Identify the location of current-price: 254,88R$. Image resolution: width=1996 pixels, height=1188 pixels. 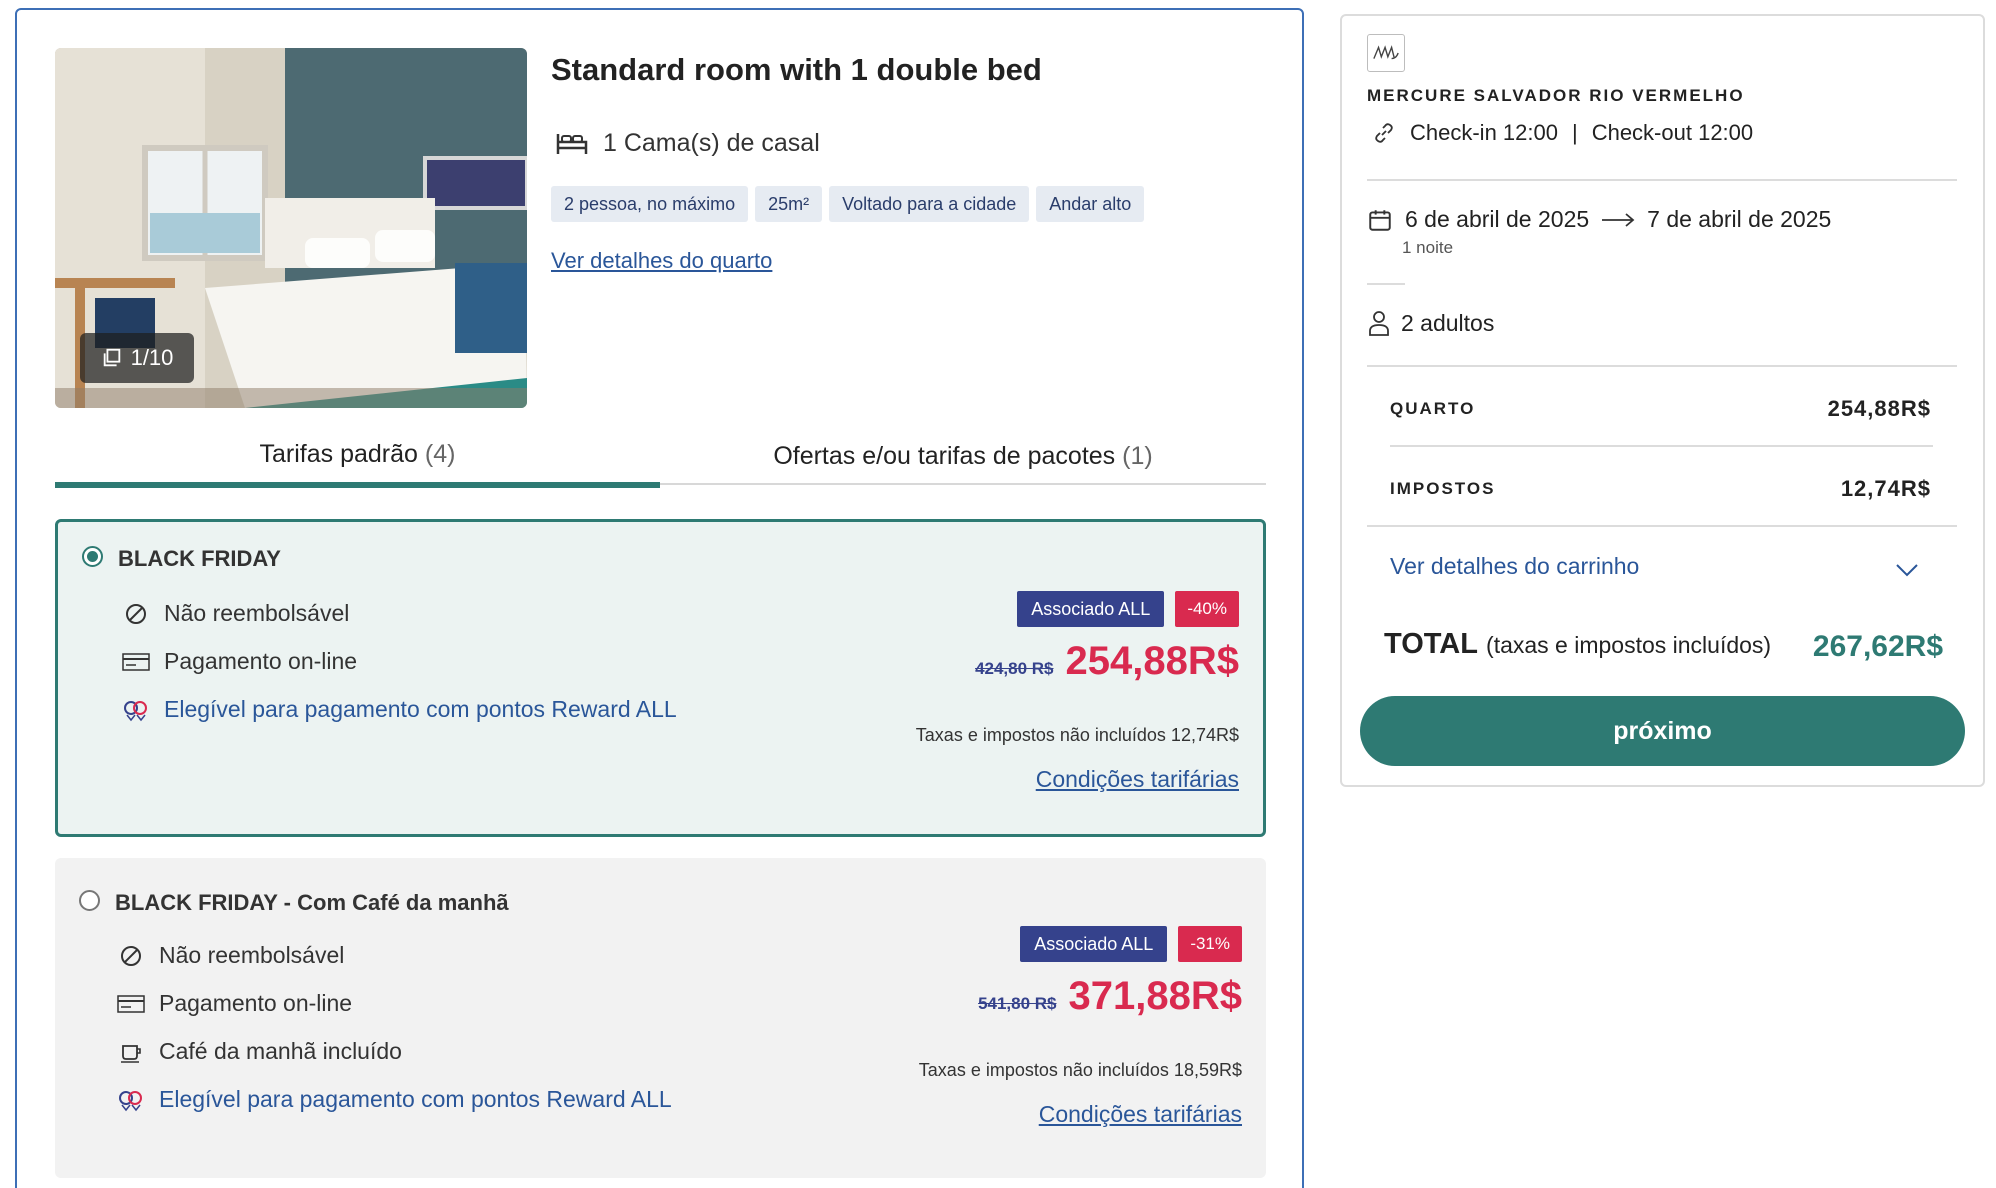
(1152, 661).